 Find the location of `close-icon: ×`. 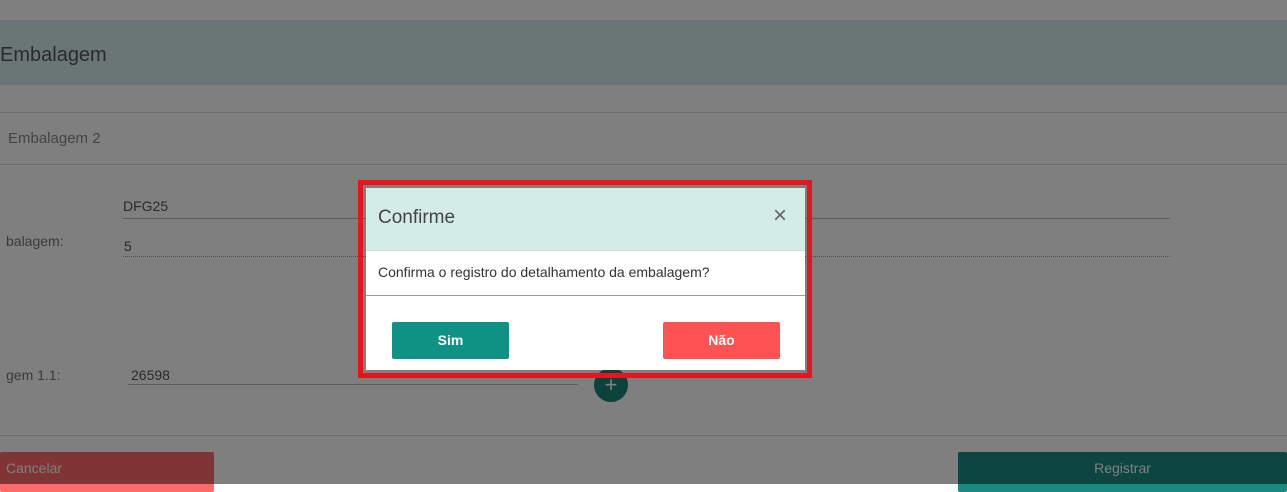

close-icon: × is located at coordinates (780, 216).